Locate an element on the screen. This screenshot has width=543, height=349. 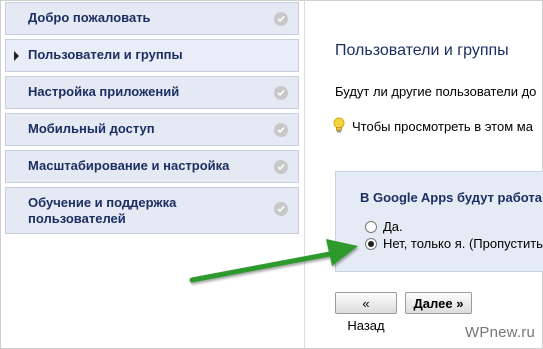
watermark: WPnew.ru is located at coordinates (500, 332).